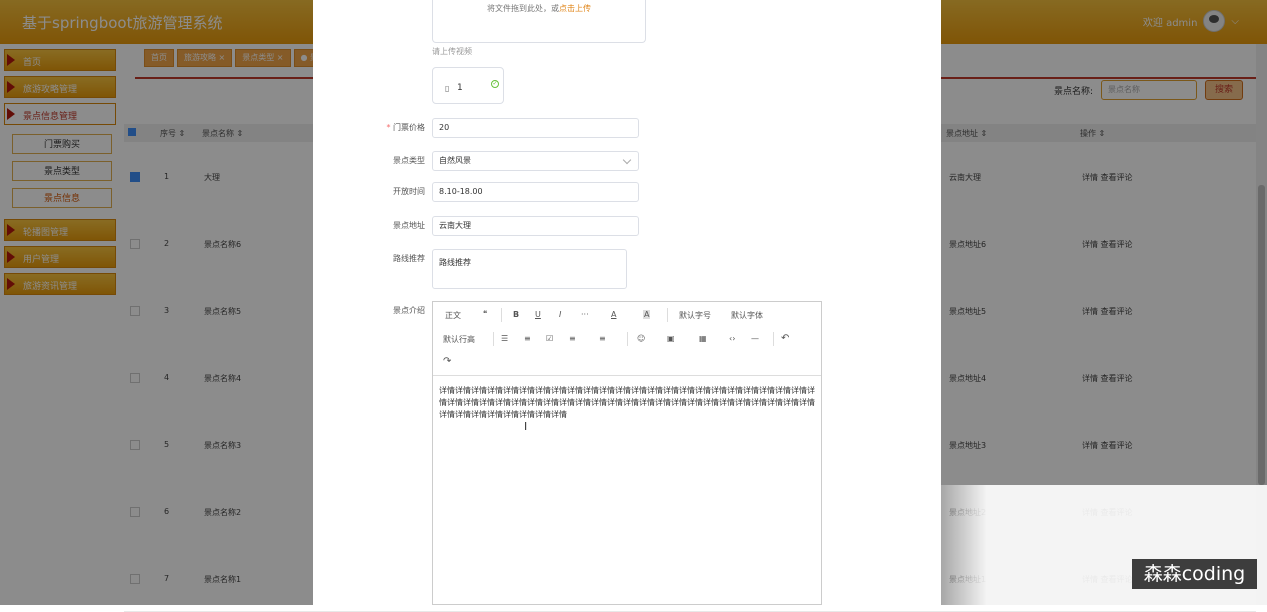  Describe the element at coordinates (695, 315) in the screenshot. I see `font-size-dropdown: 默认字号` at that location.